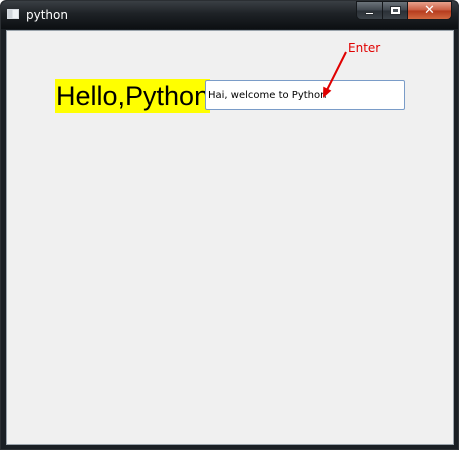  I want to click on caption-buttons: ✕, so click(404, 10).